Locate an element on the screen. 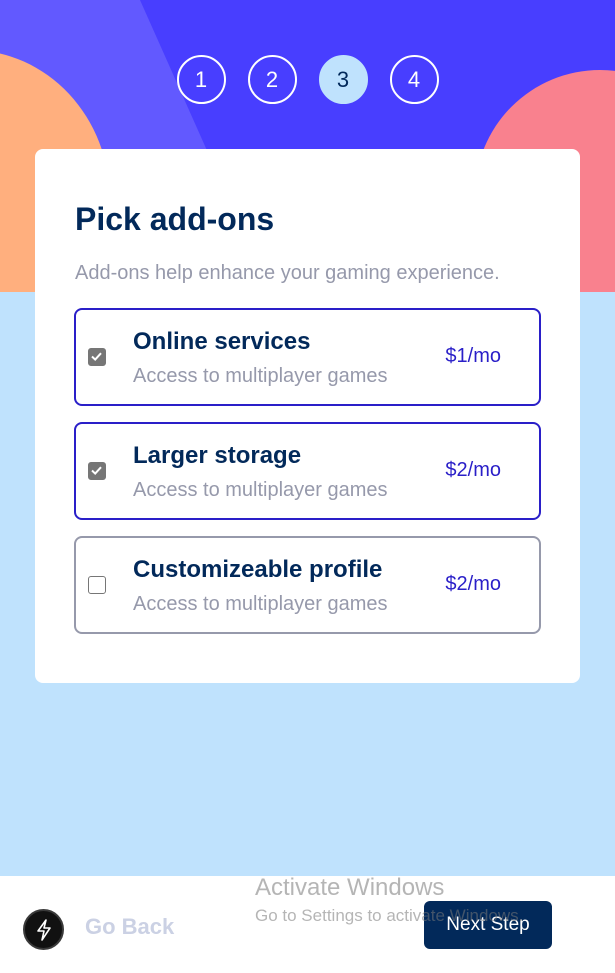 The height and width of the screenshot is (973, 615). go-back-button: Go Back is located at coordinates (129, 927).